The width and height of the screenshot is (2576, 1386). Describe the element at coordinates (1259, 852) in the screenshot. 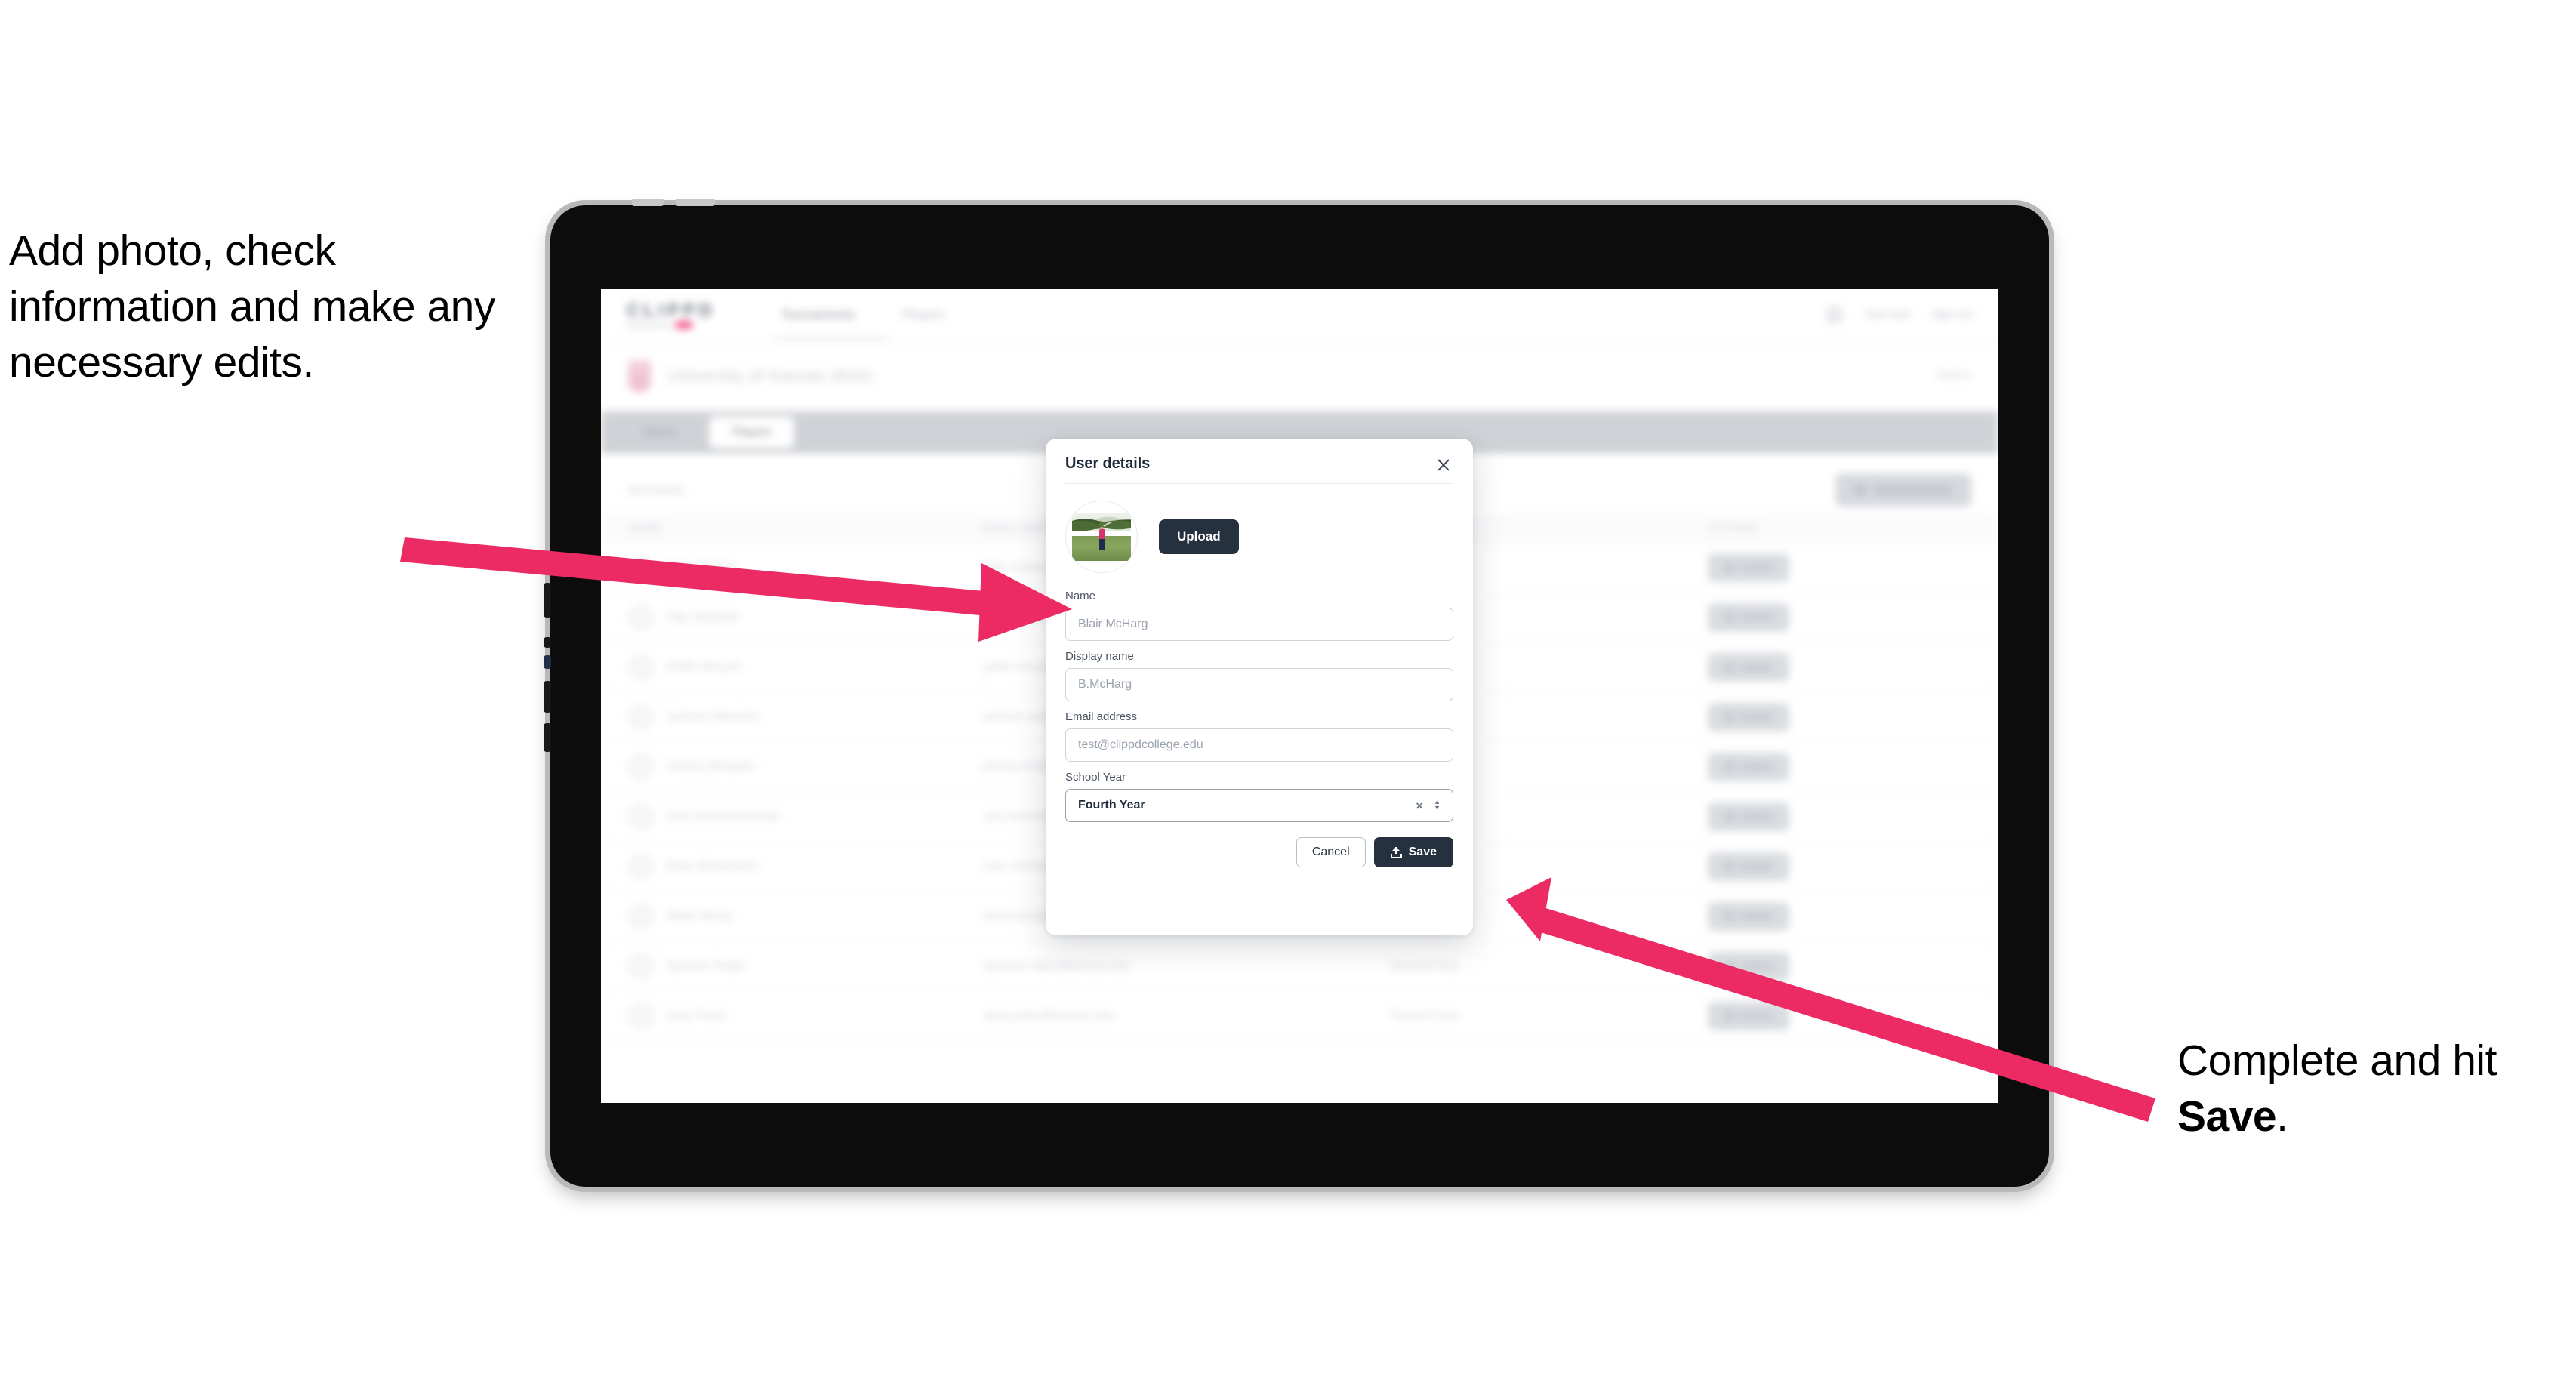

I see `modal-footer: Cancel Save` at that location.